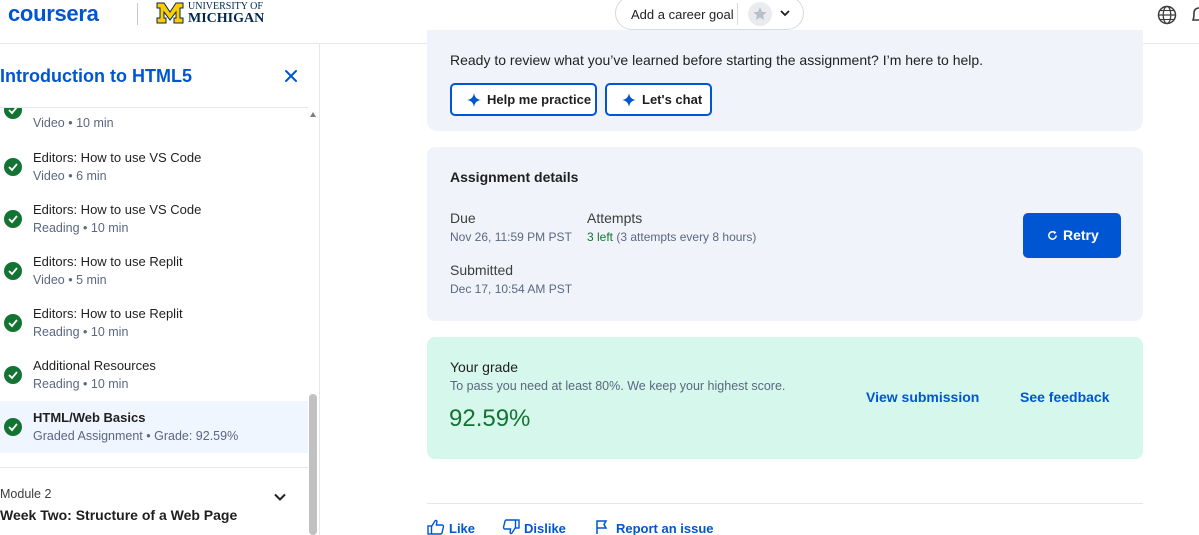 This screenshot has width=1199, height=535. What do you see at coordinates (70, 176) in the screenshot?
I see `item-meta: Video • 6 min` at bounding box center [70, 176].